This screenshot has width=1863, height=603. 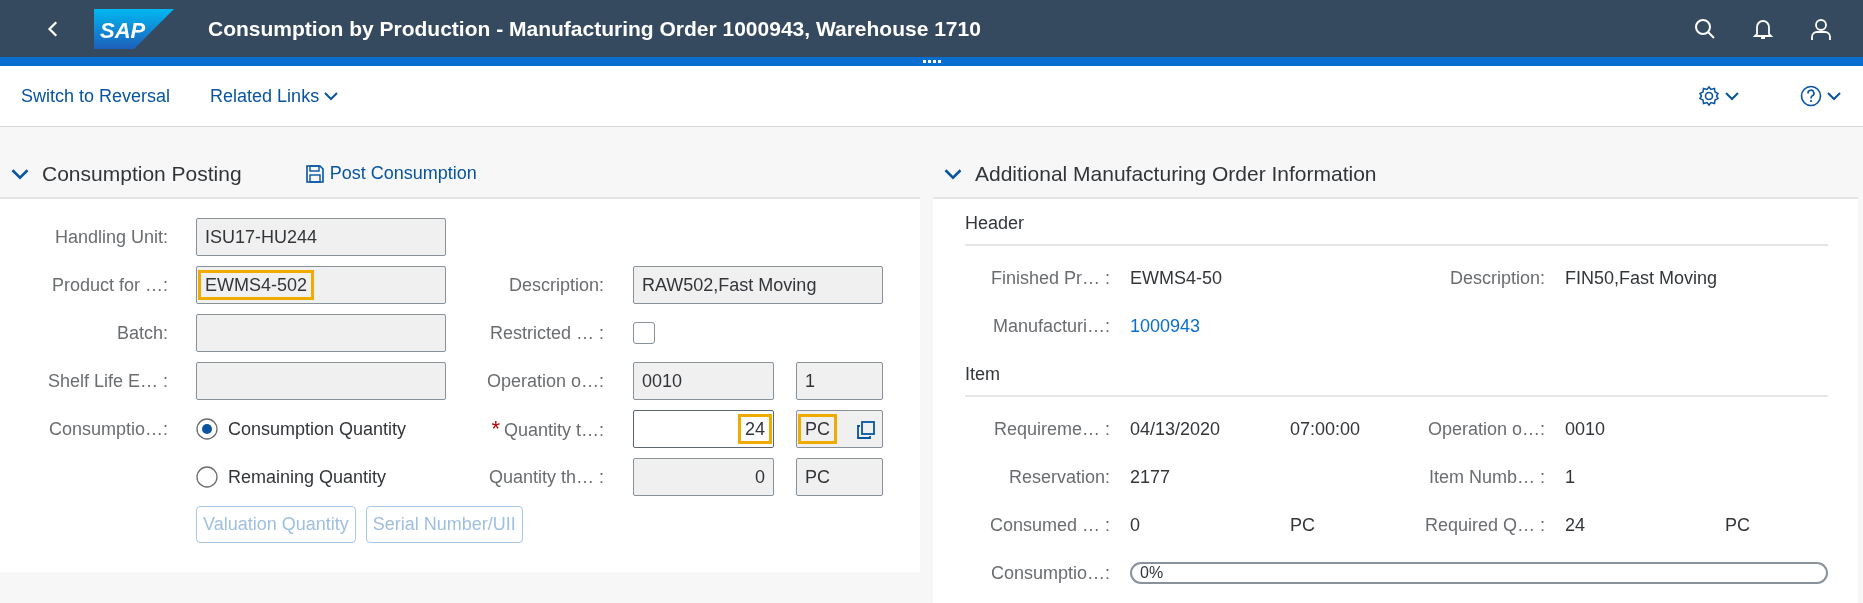 I want to click on field-label: * Quantity t…:, so click(x=547, y=429).